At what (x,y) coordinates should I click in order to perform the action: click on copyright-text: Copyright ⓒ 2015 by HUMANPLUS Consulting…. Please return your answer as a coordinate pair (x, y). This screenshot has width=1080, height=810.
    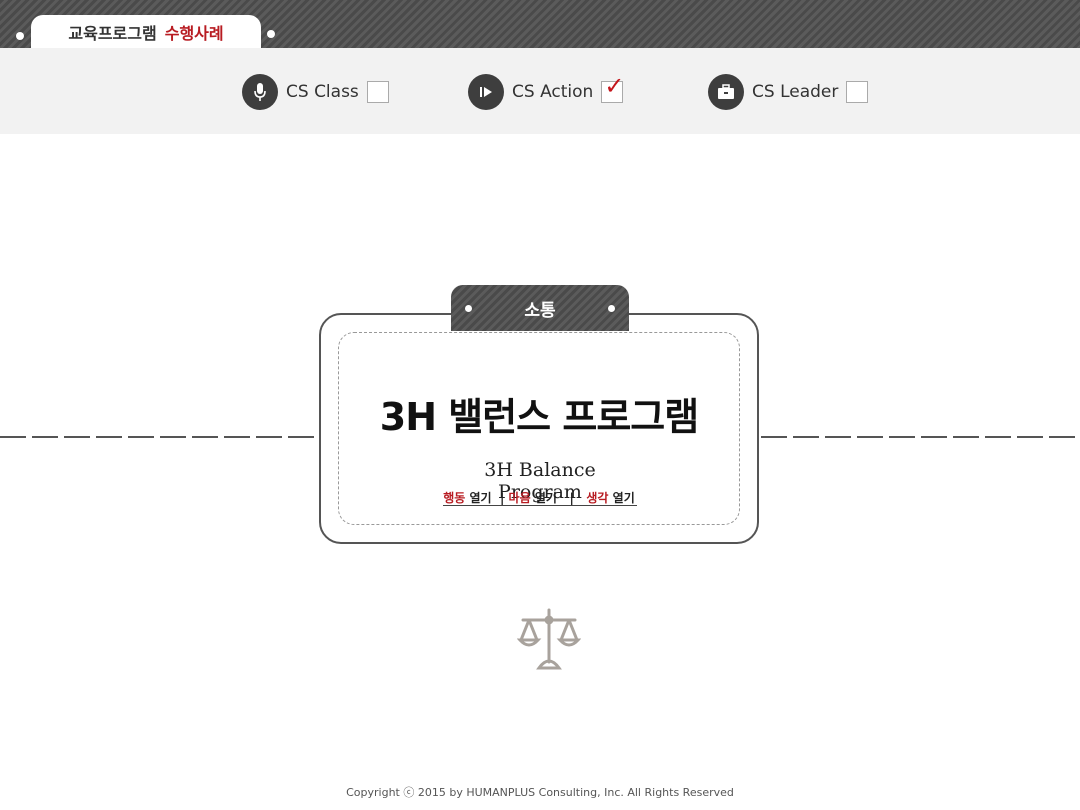
    Looking at the image, I should click on (540, 792).